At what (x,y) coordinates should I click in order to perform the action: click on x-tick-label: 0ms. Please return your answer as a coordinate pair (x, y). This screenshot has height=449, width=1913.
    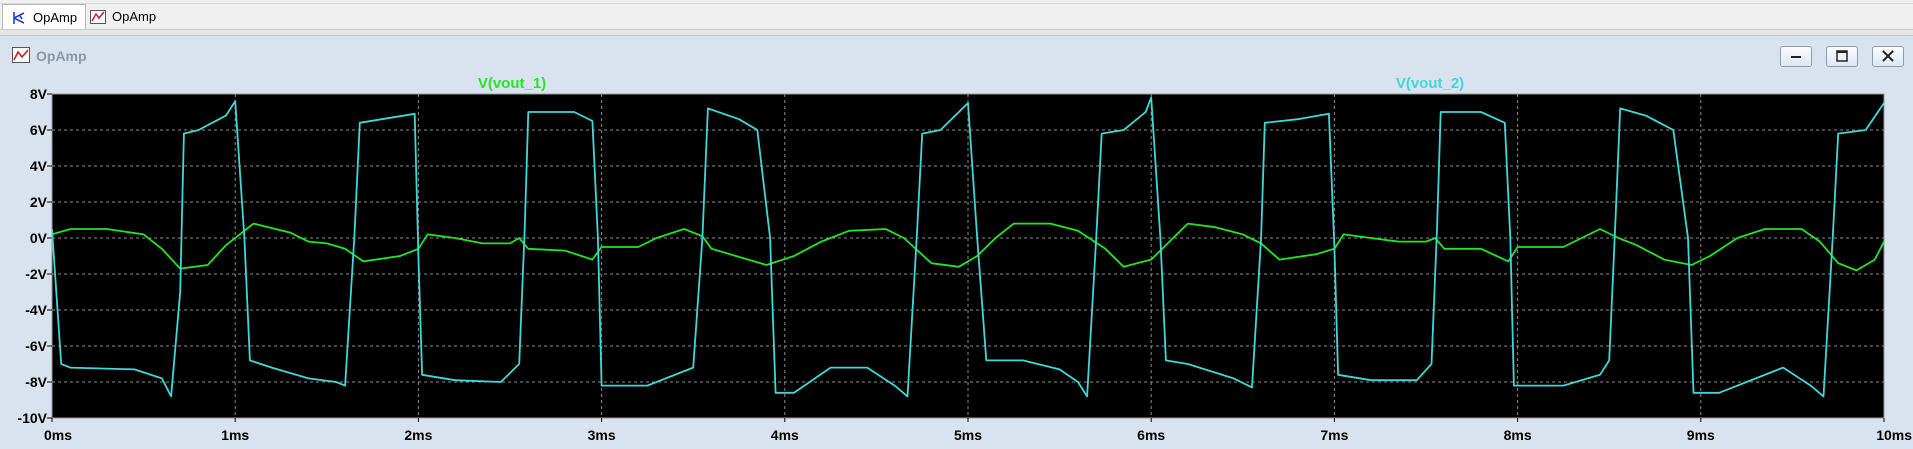
    Looking at the image, I should click on (58, 435).